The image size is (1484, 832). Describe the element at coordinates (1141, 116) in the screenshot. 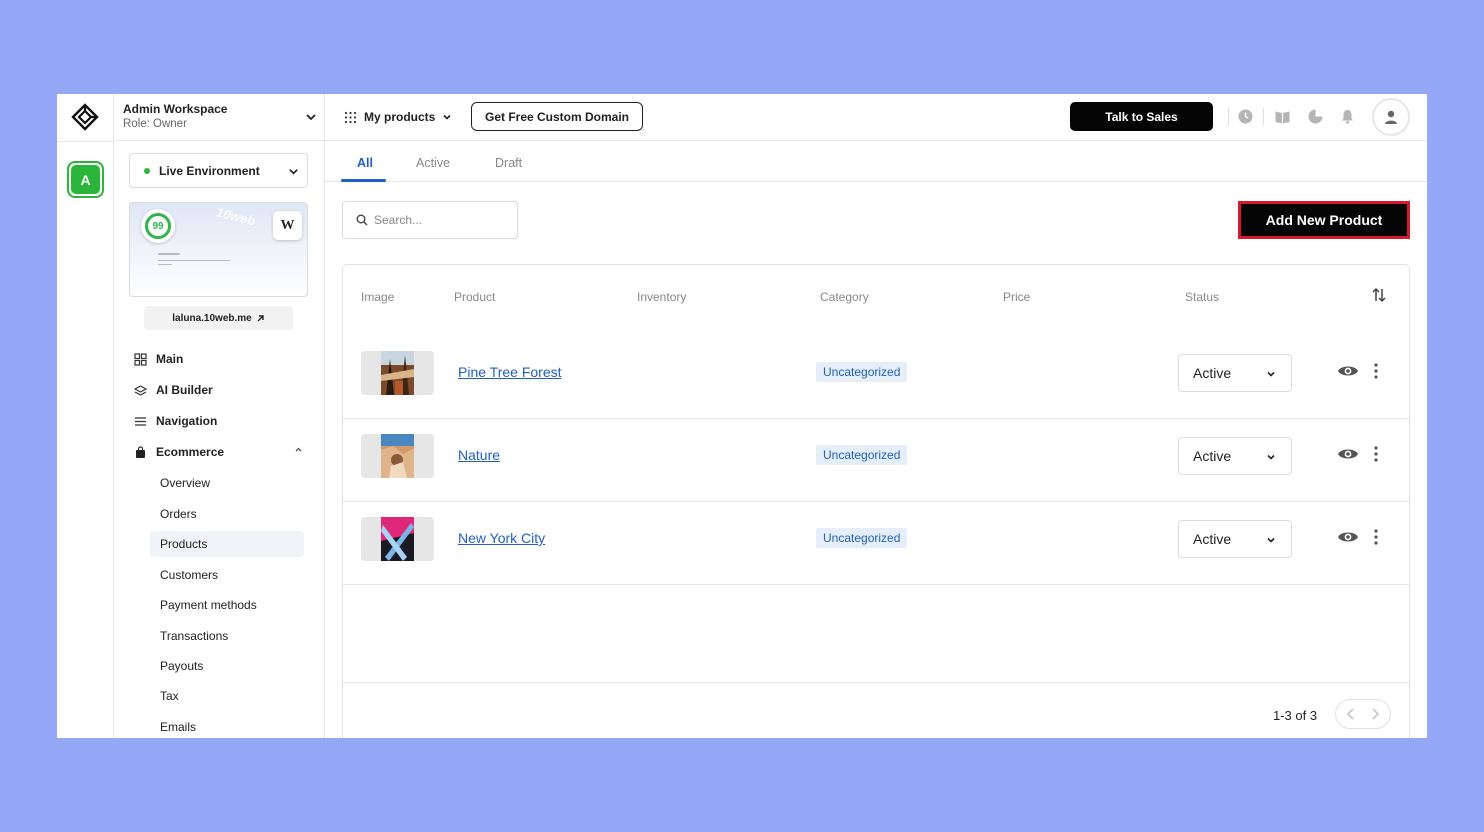

I see `talk-to-sales-button: Talk to Sales` at that location.